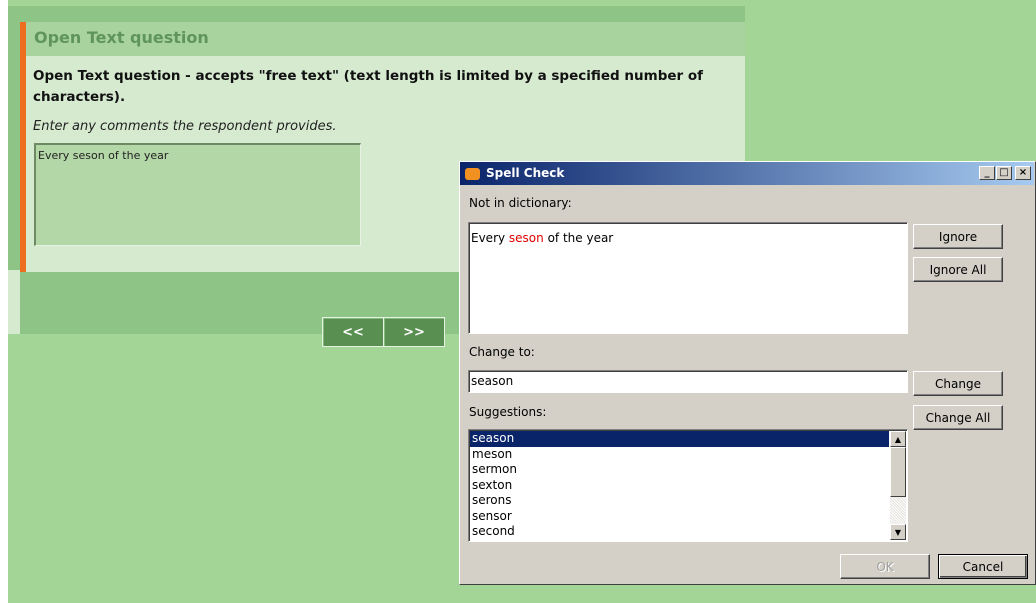 This screenshot has width=1036, height=603. I want to click on minimize-button: _, so click(987, 173).